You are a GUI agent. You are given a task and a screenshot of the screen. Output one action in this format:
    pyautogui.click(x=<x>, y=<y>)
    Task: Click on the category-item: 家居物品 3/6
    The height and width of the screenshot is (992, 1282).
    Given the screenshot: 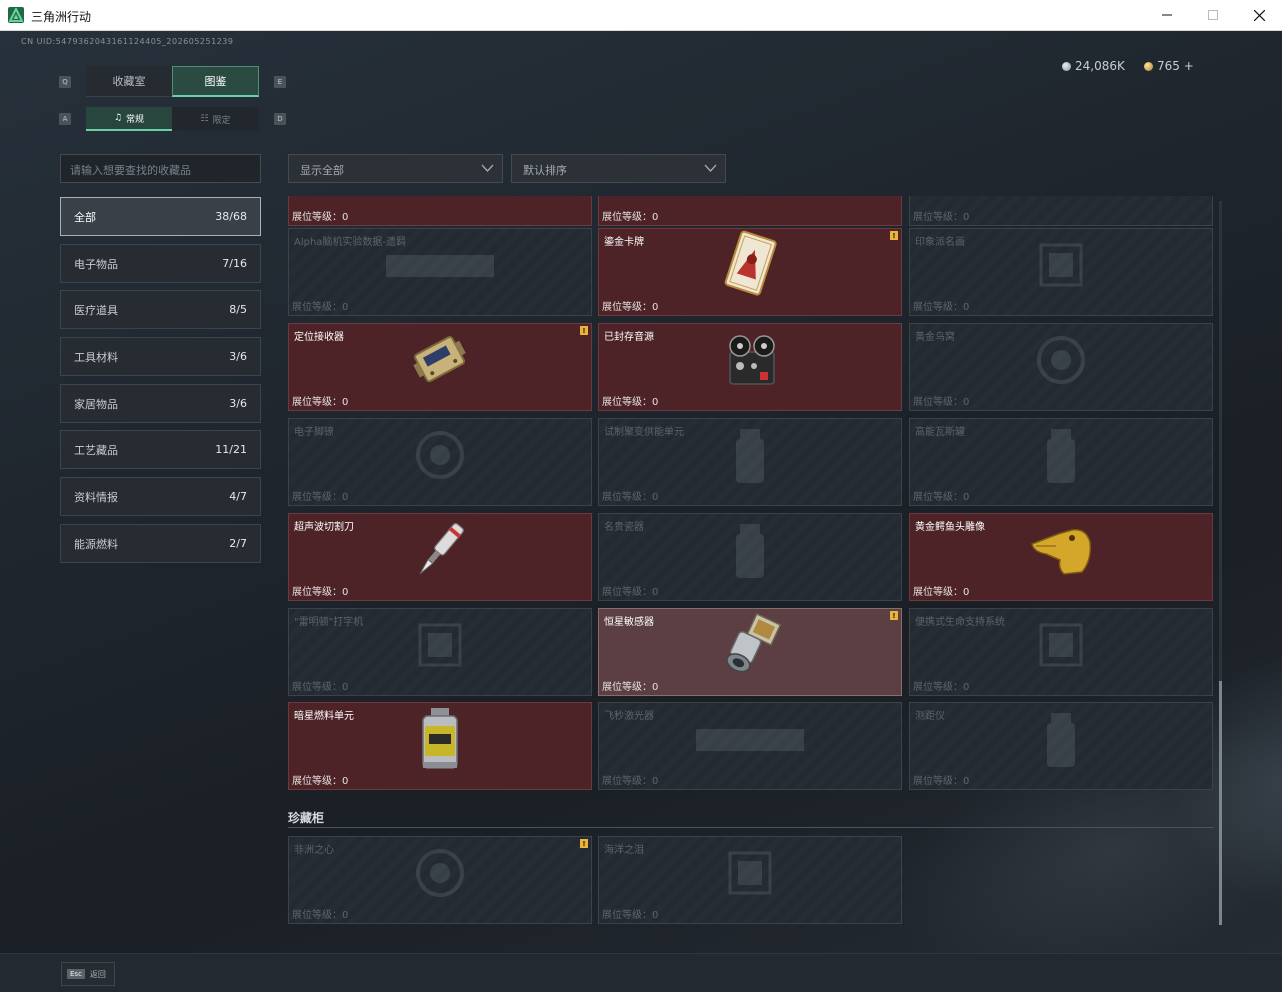 What is the action you would take?
    pyautogui.click(x=160, y=403)
    